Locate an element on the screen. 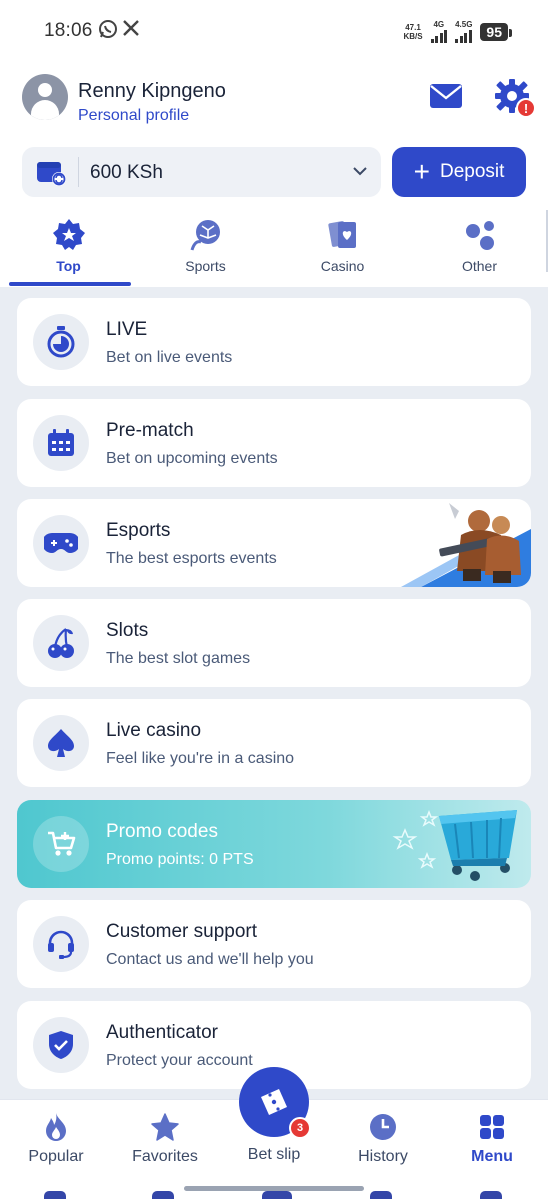 The image size is (548, 1199). dots-icon is located at coordinates (479, 235).